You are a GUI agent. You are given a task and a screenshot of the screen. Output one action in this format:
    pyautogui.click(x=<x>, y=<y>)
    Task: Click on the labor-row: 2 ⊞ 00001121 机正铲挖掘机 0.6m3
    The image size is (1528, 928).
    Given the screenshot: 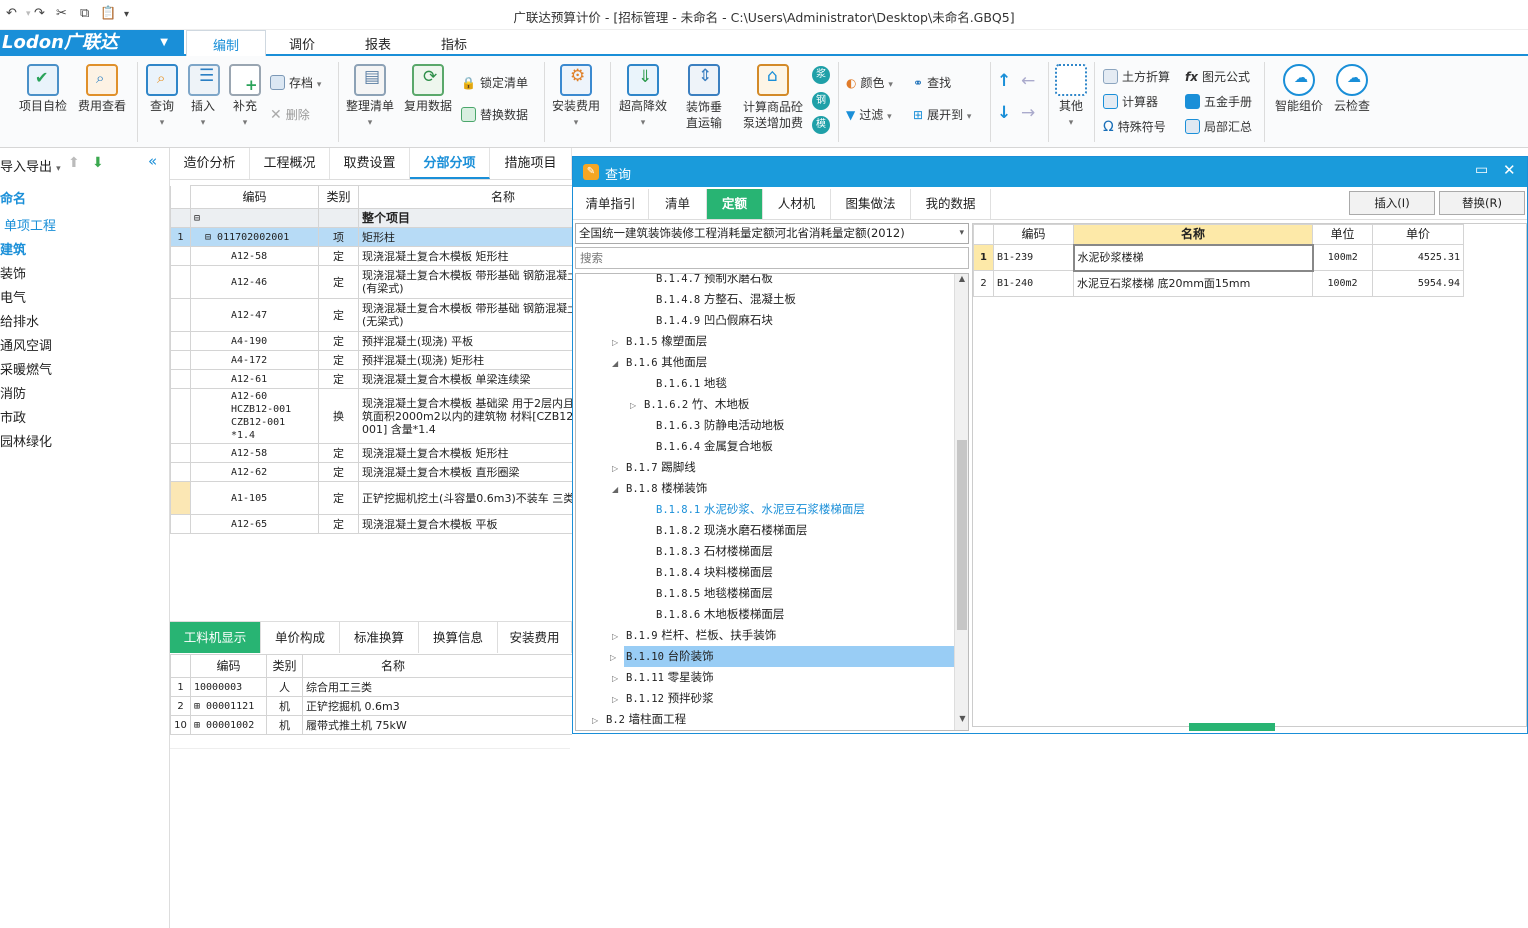 What is the action you would take?
    pyautogui.click(x=371, y=706)
    